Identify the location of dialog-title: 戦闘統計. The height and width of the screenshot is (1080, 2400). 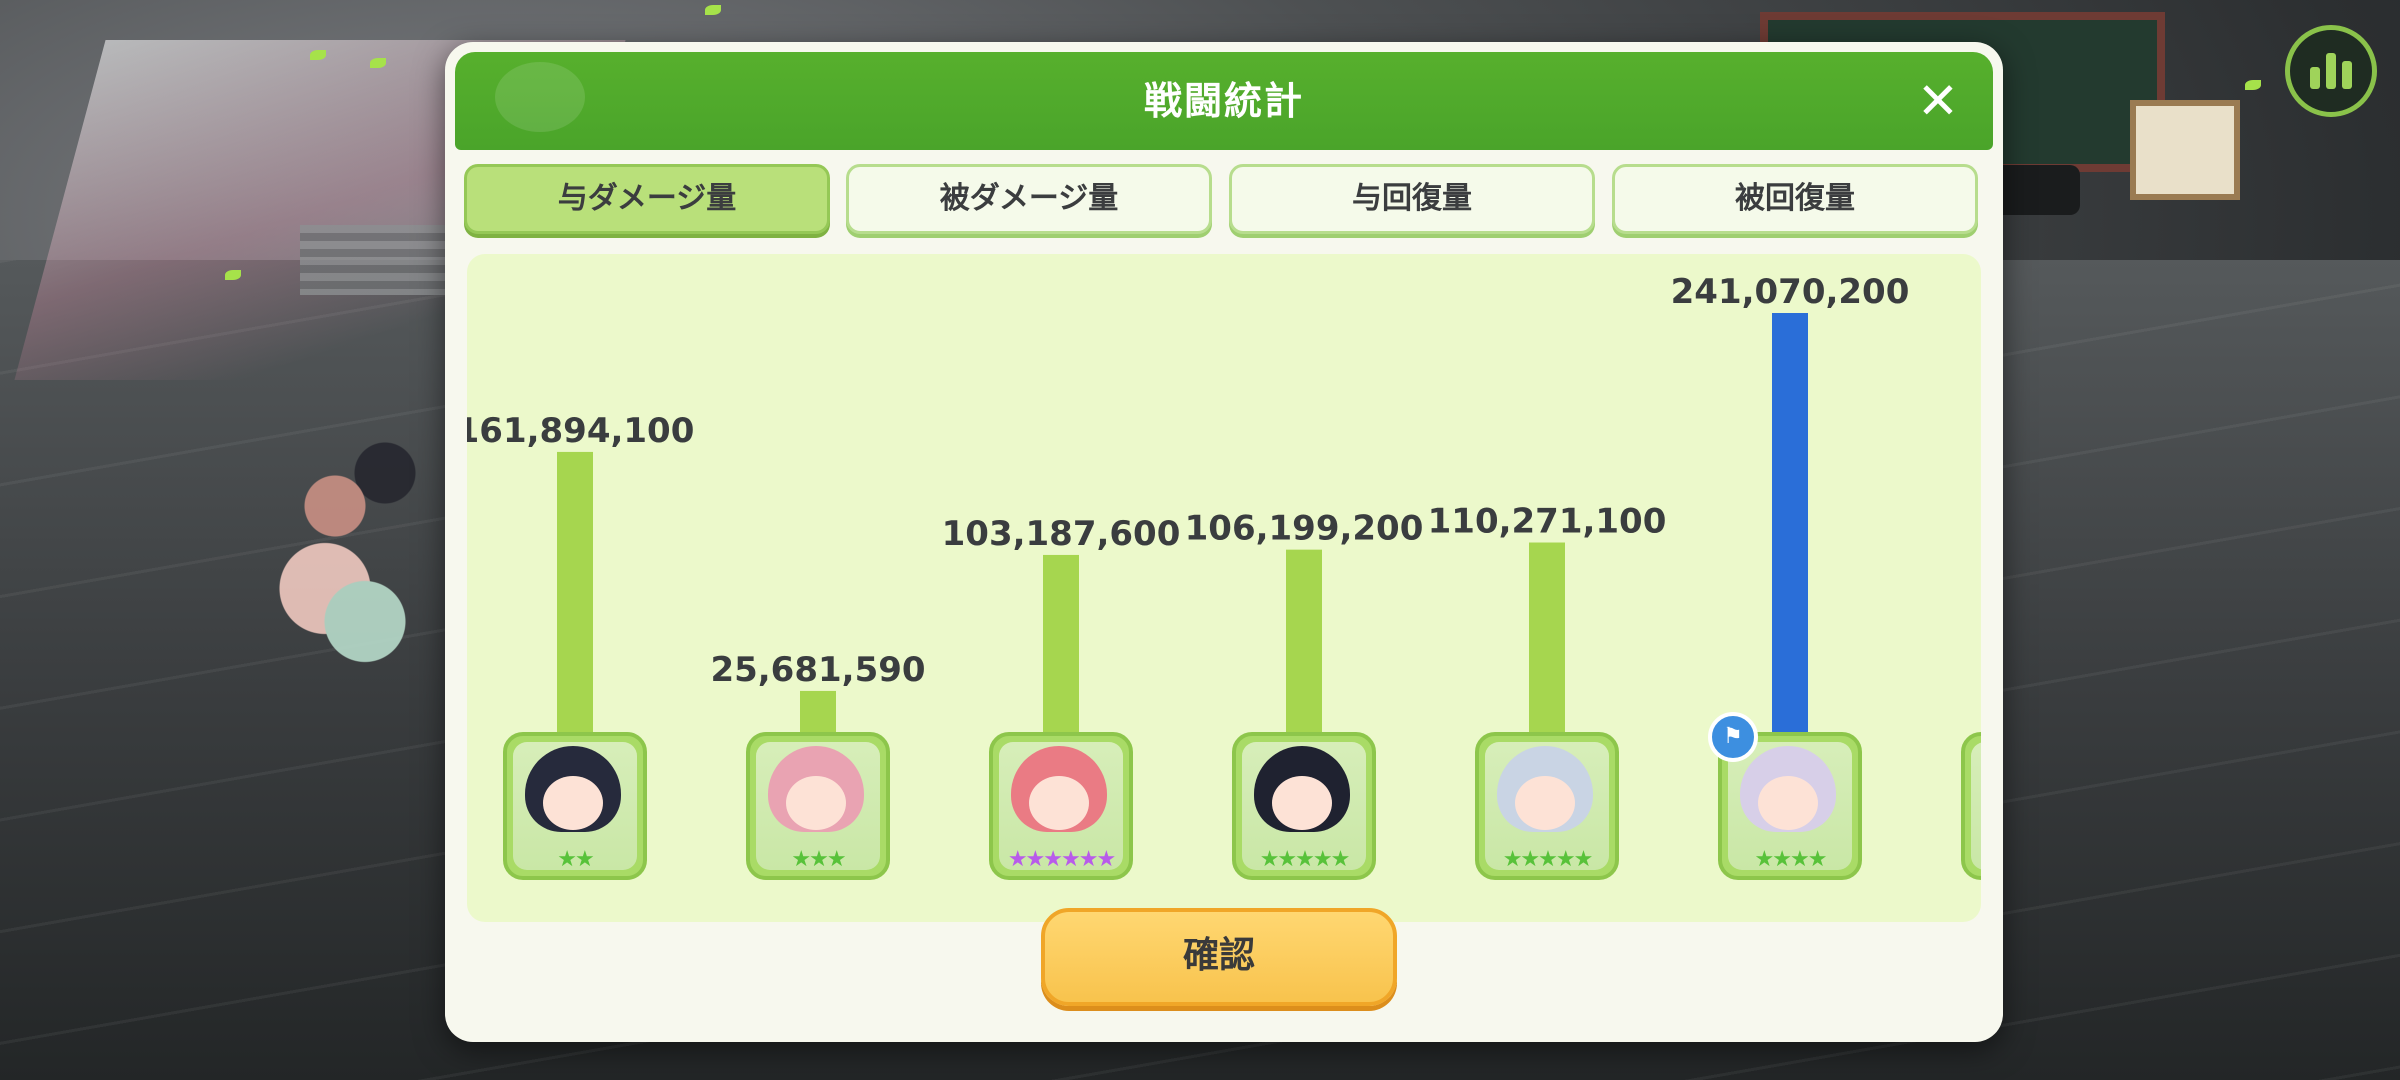
(1223, 101).